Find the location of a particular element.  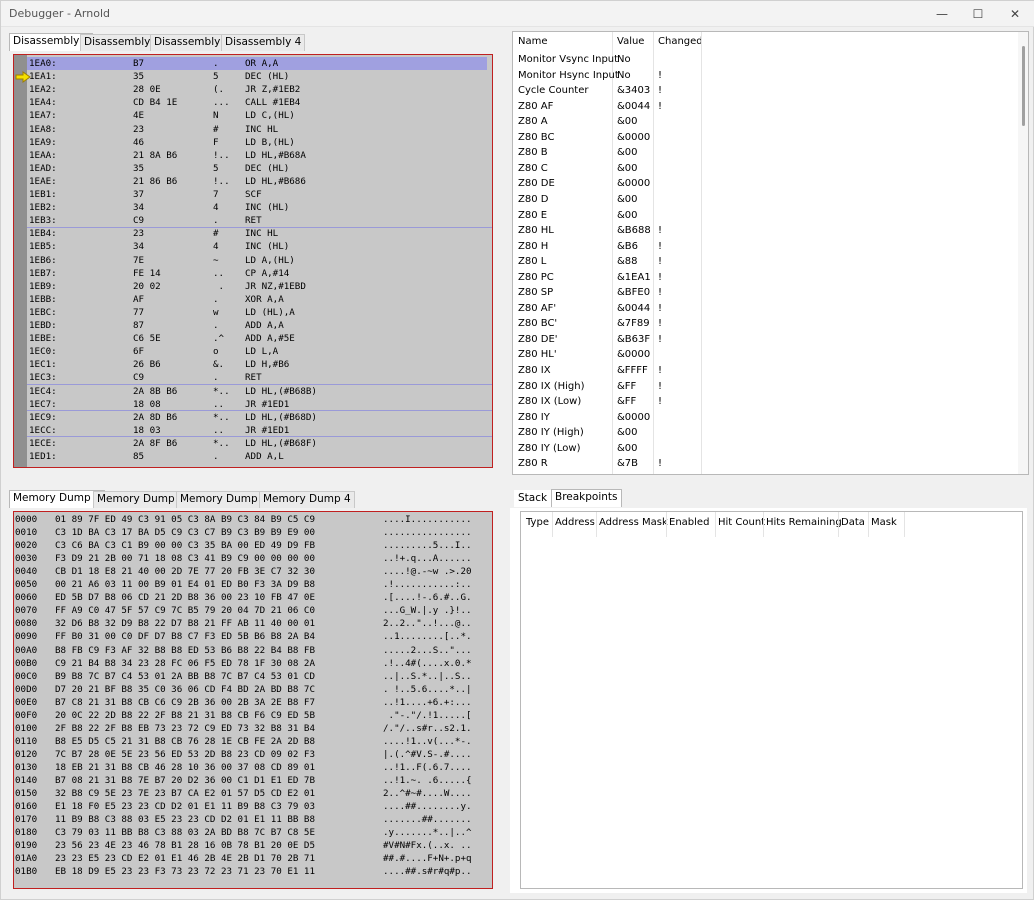

disassembly-row: 1EB6: 7E ~ LD A,(HL) is located at coordinates (253, 260).